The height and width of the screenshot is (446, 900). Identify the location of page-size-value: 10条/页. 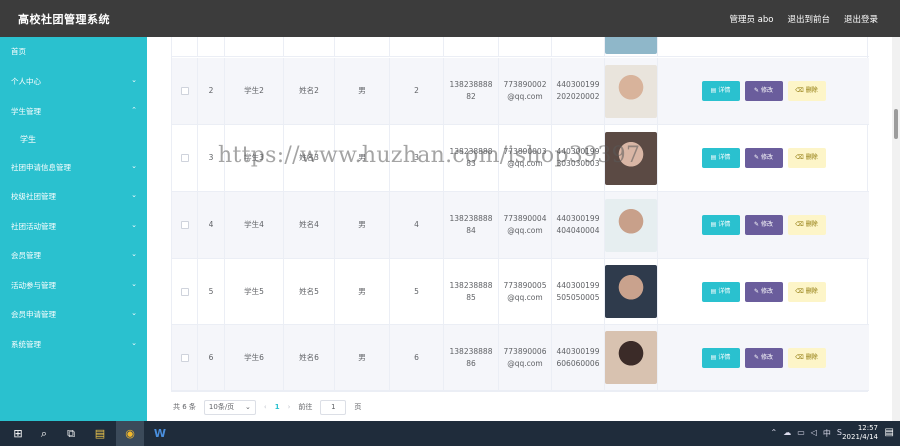
(221, 407).